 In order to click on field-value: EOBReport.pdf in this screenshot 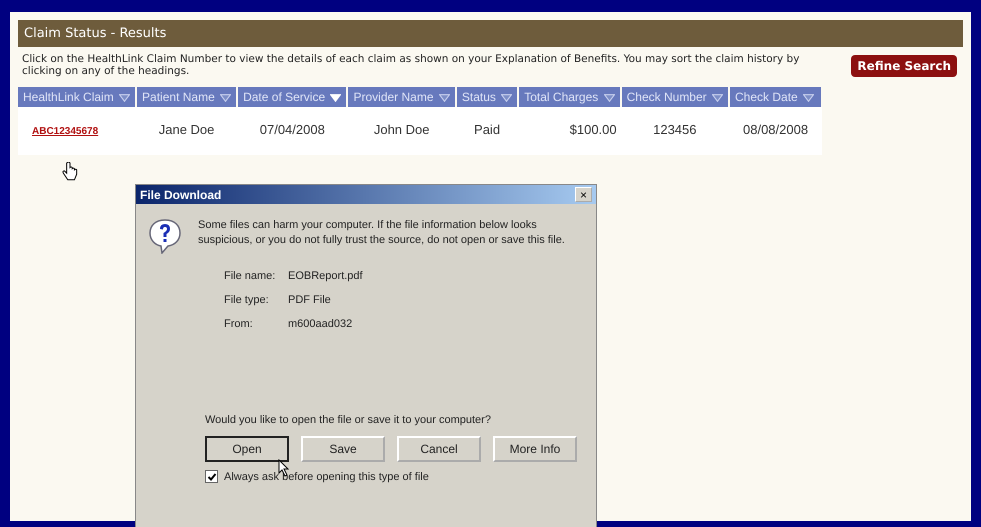, I will do `click(326, 276)`.